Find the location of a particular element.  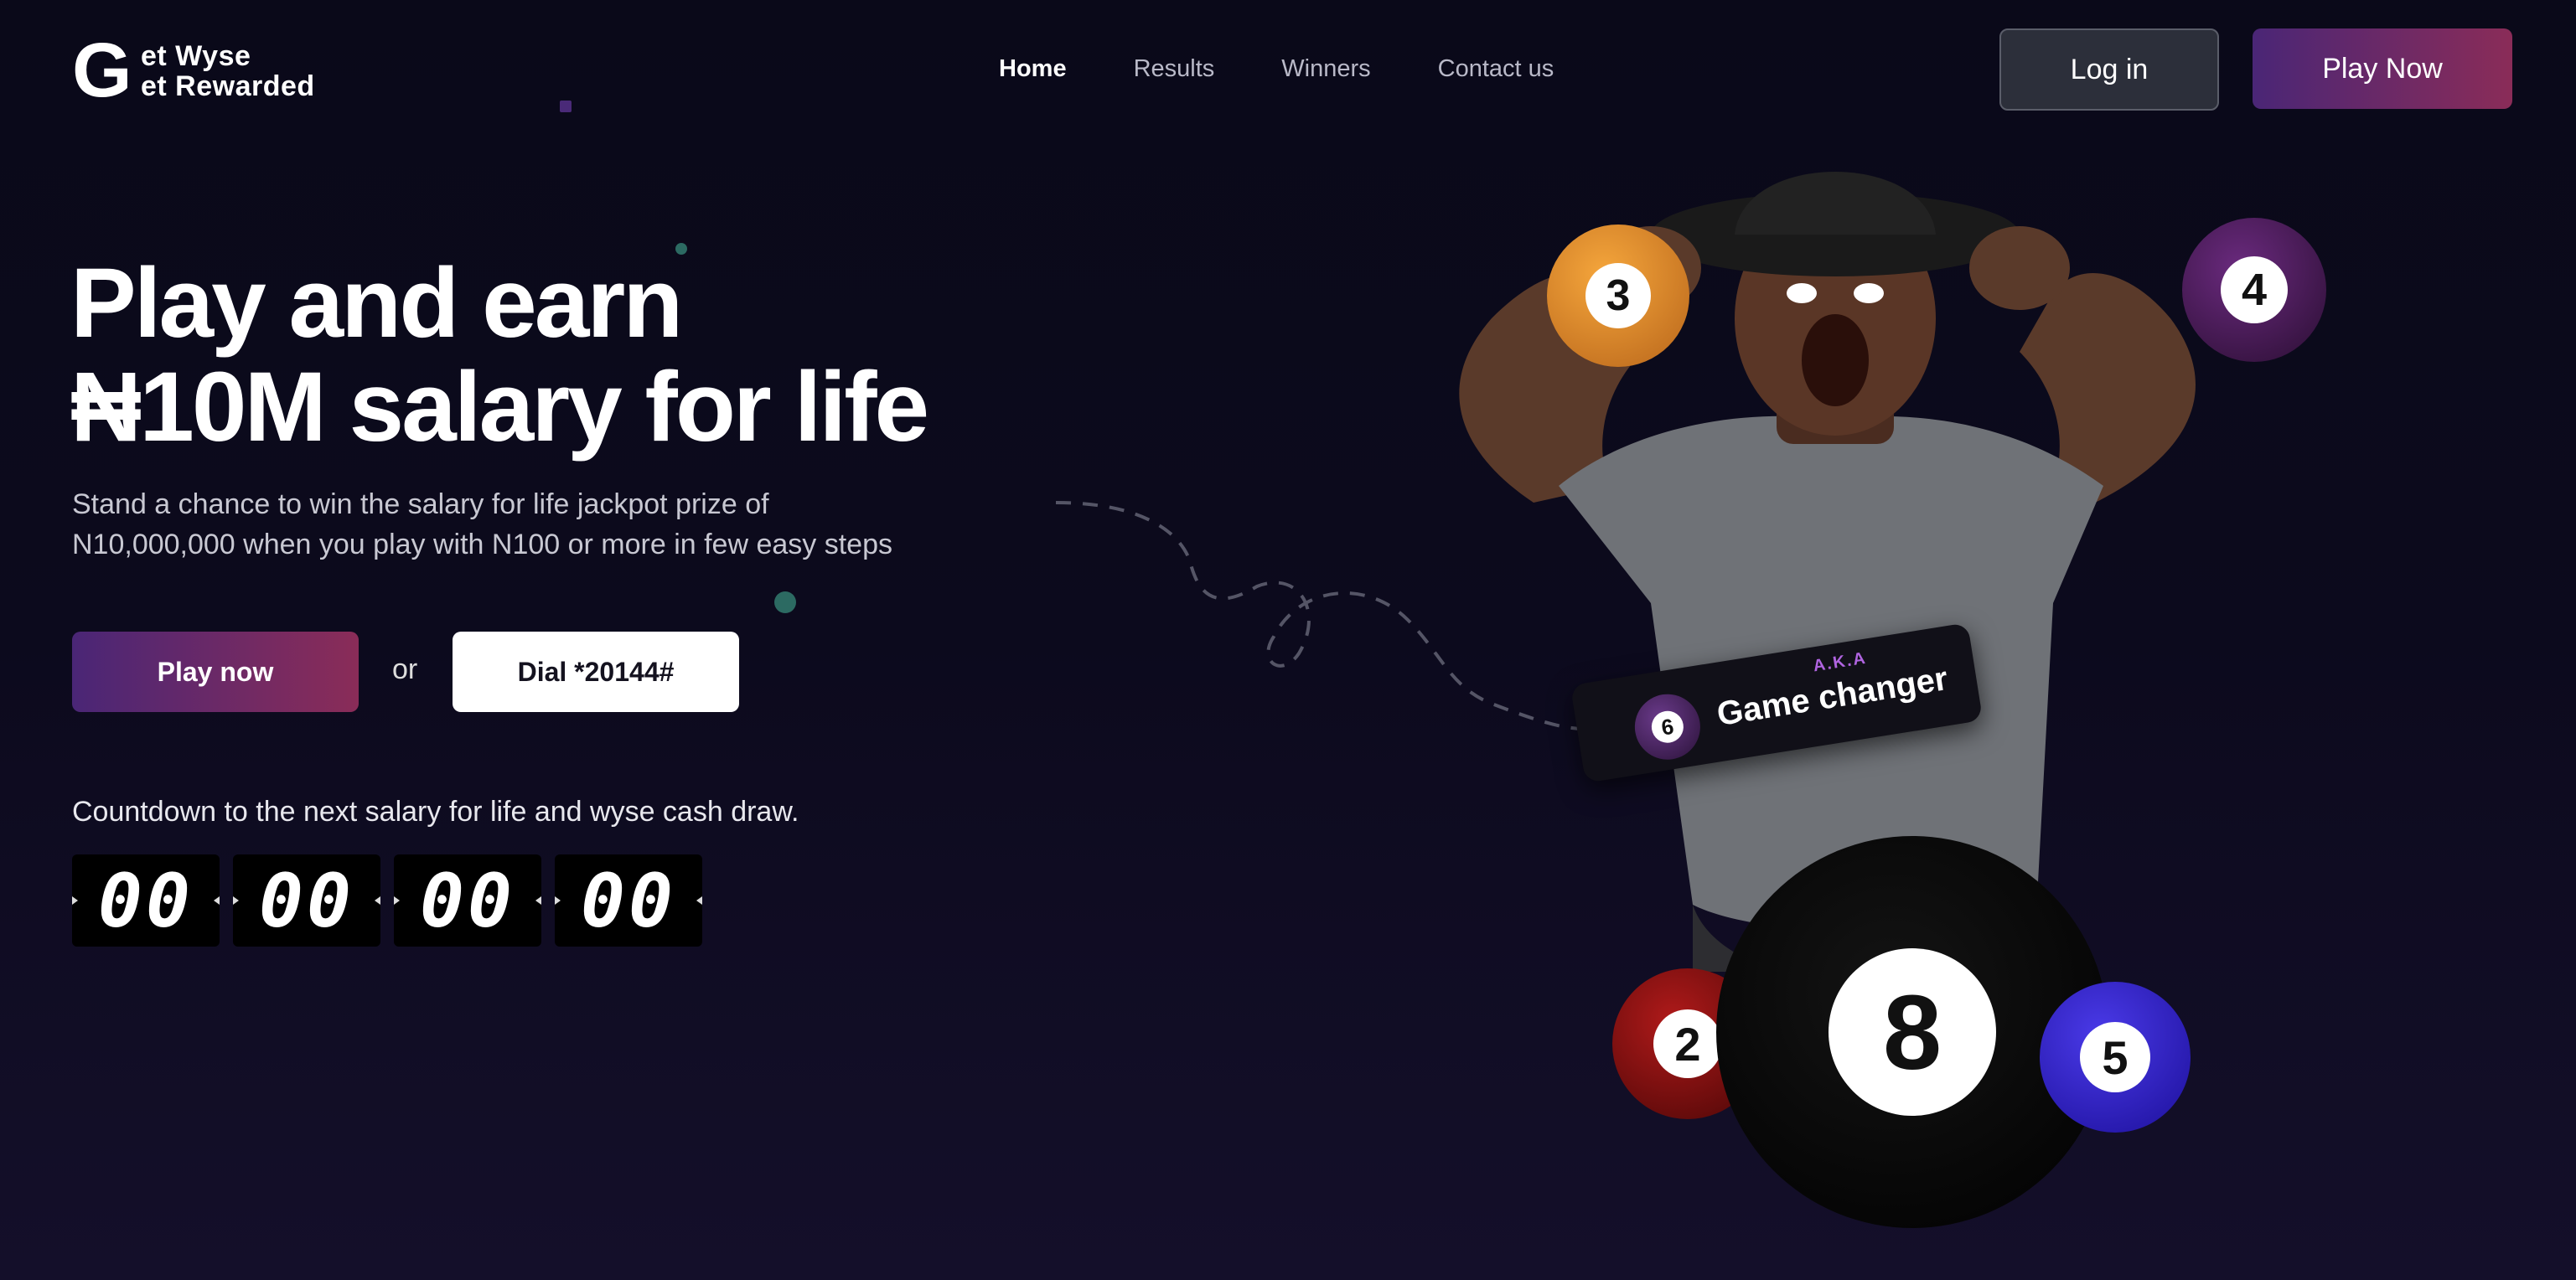

ball-6: 6 is located at coordinates (1667, 727).